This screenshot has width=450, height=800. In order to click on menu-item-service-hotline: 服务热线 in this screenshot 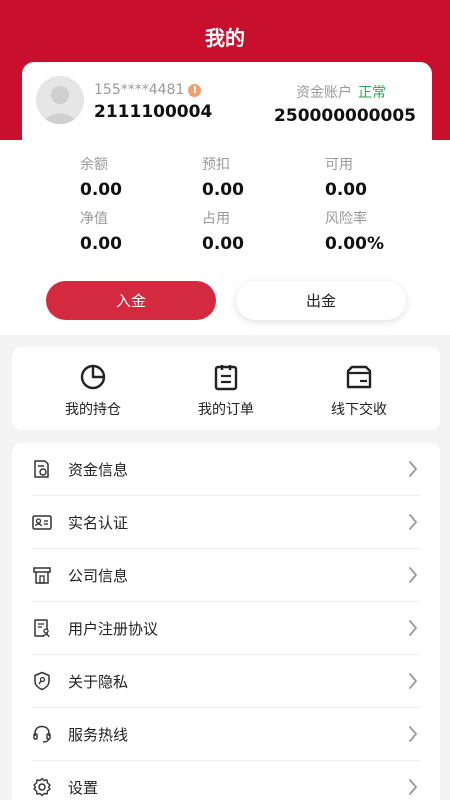, I will do `click(226, 734)`.